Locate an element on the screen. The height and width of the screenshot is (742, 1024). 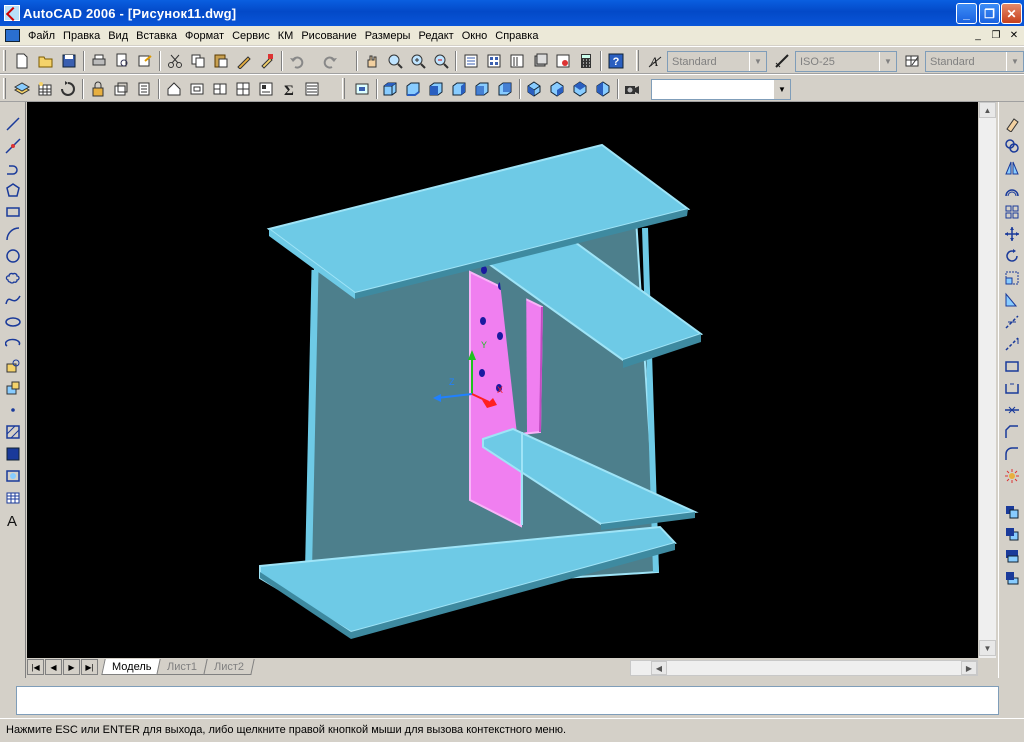
attribute-icon is located at coordinates (266, 89).